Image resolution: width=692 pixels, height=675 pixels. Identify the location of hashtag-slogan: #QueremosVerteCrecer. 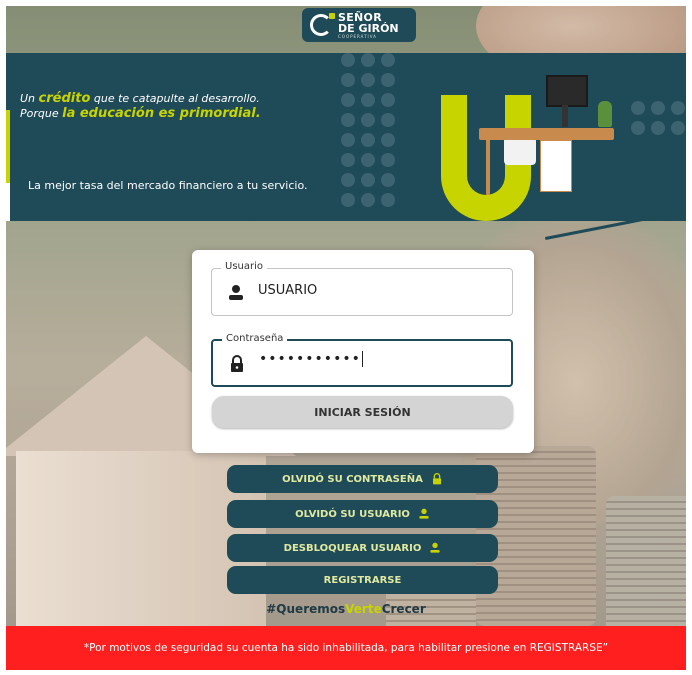
(346, 609).